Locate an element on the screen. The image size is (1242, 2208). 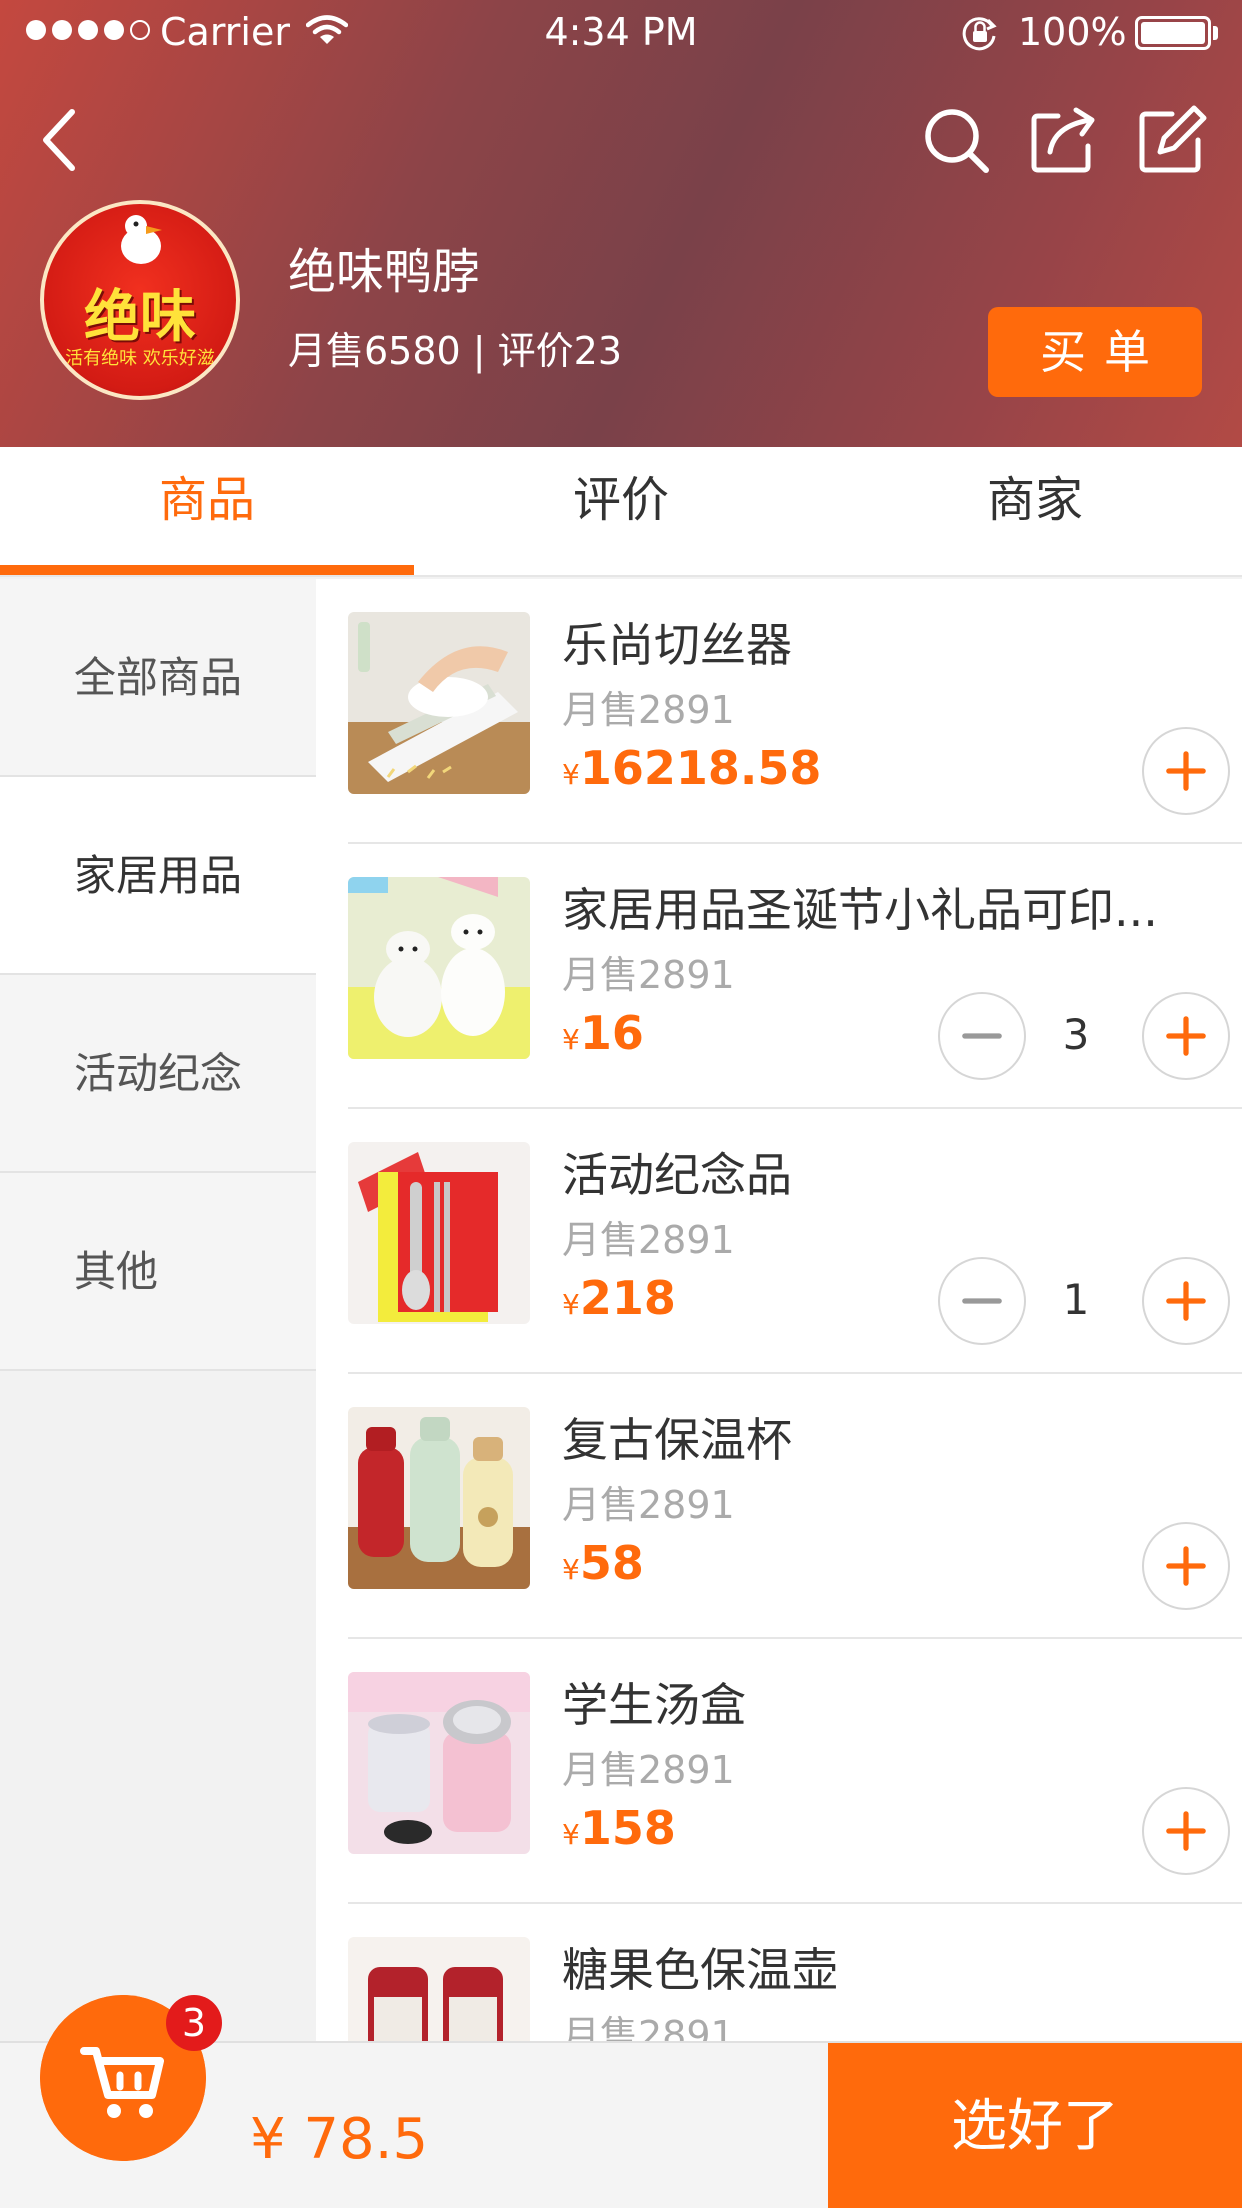
rotation-lock-icon is located at coordinates (979, 34).